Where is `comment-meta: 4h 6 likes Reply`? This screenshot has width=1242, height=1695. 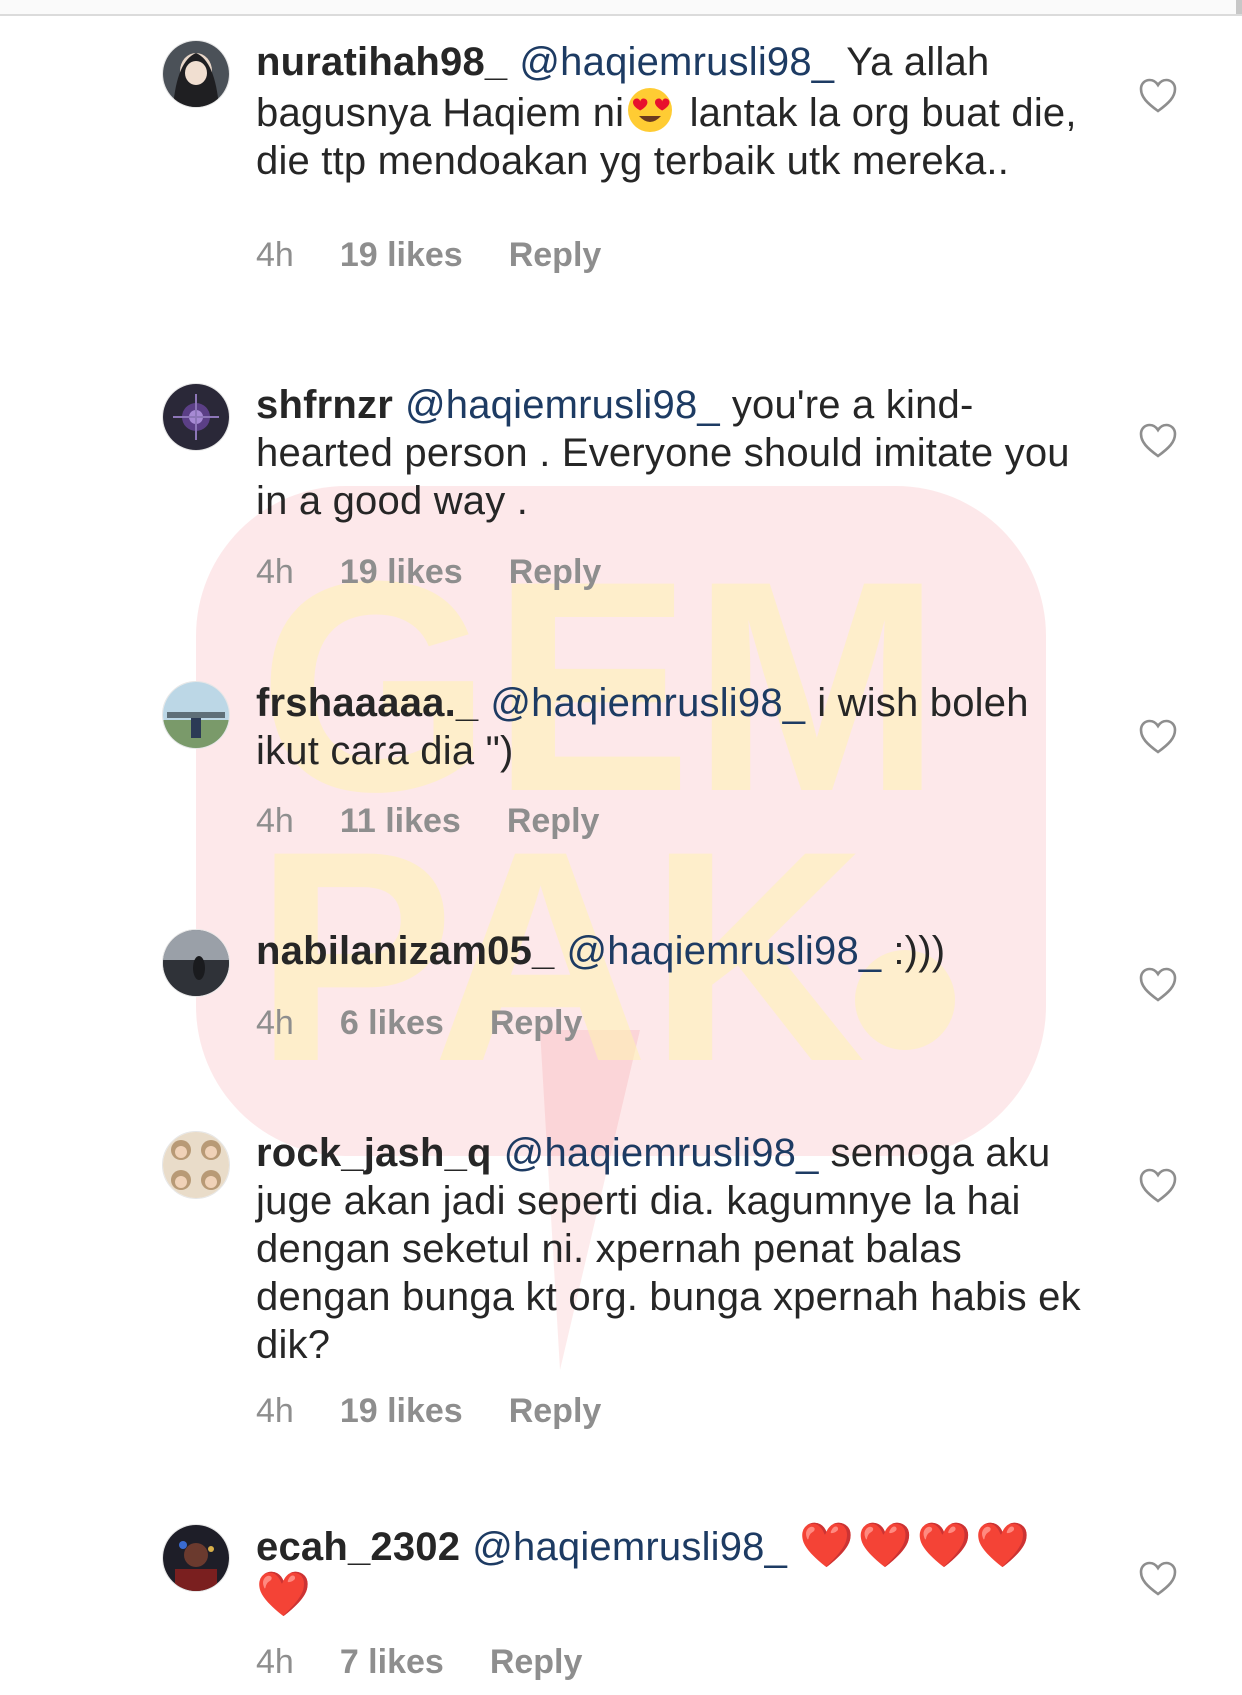
comment-meta: 4h 6 likes Reply is located at coordinates (442, 1023).